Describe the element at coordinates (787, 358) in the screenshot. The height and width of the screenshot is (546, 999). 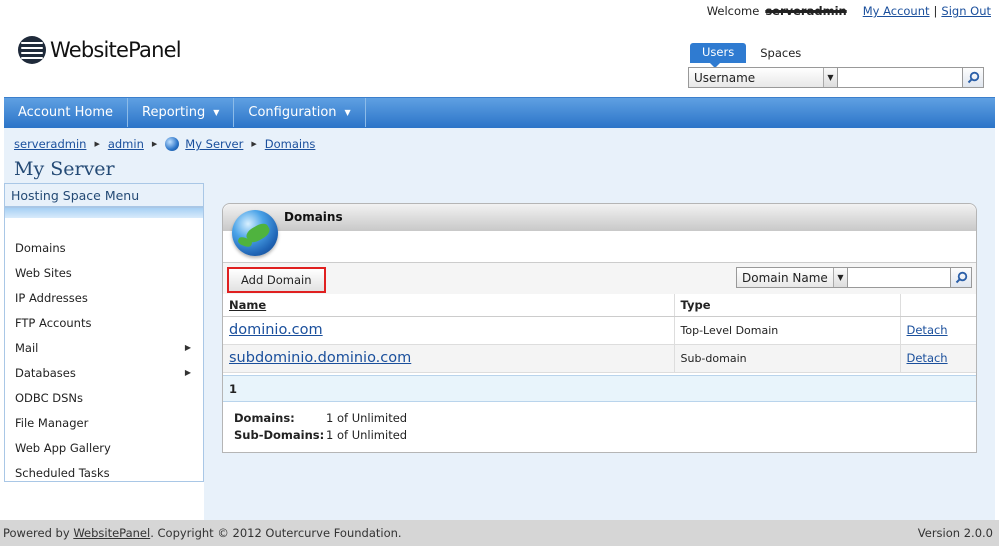
I see `domain-type-cell: Sub-domain` at that location.